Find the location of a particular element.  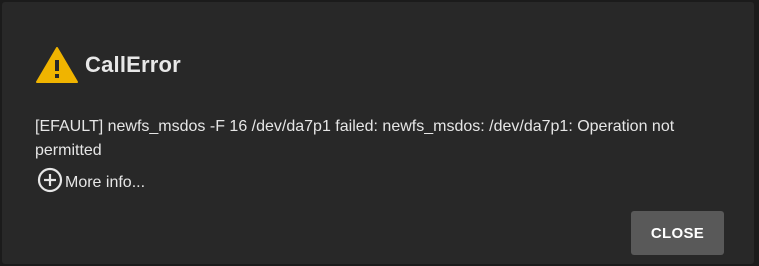

dialog-header: CallError is located at coordinates (108, 65).